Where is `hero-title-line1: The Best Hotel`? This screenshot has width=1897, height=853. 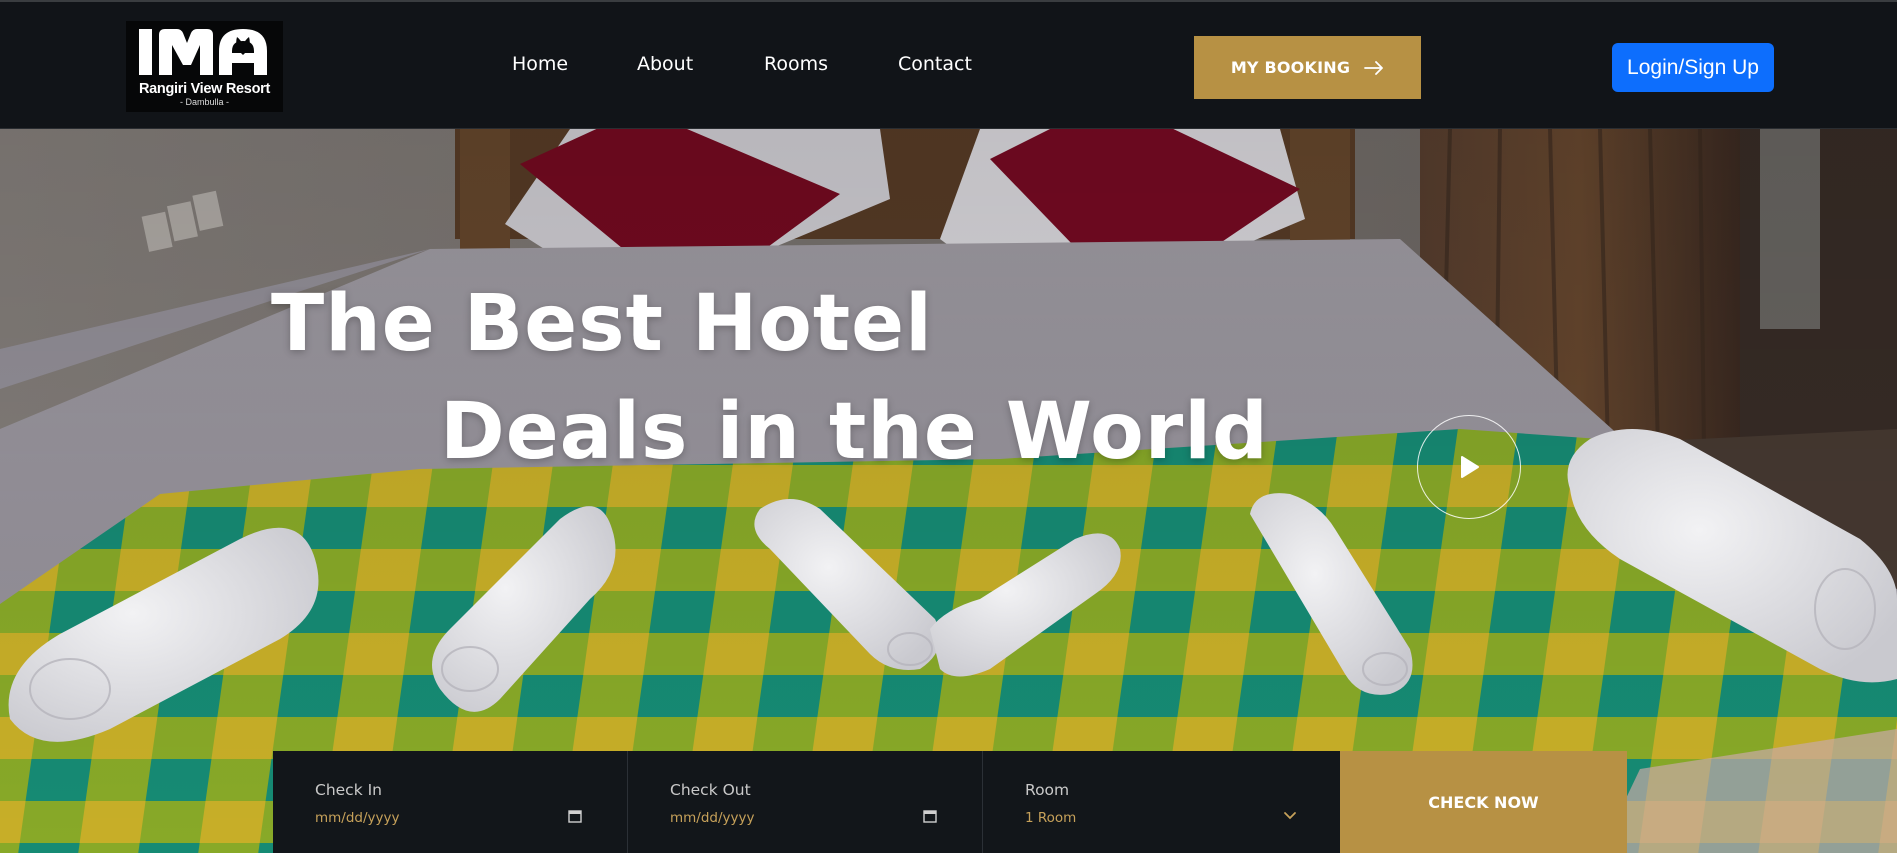 hero-title-line1: The Best Hotel is located at coordinates (602, 324).